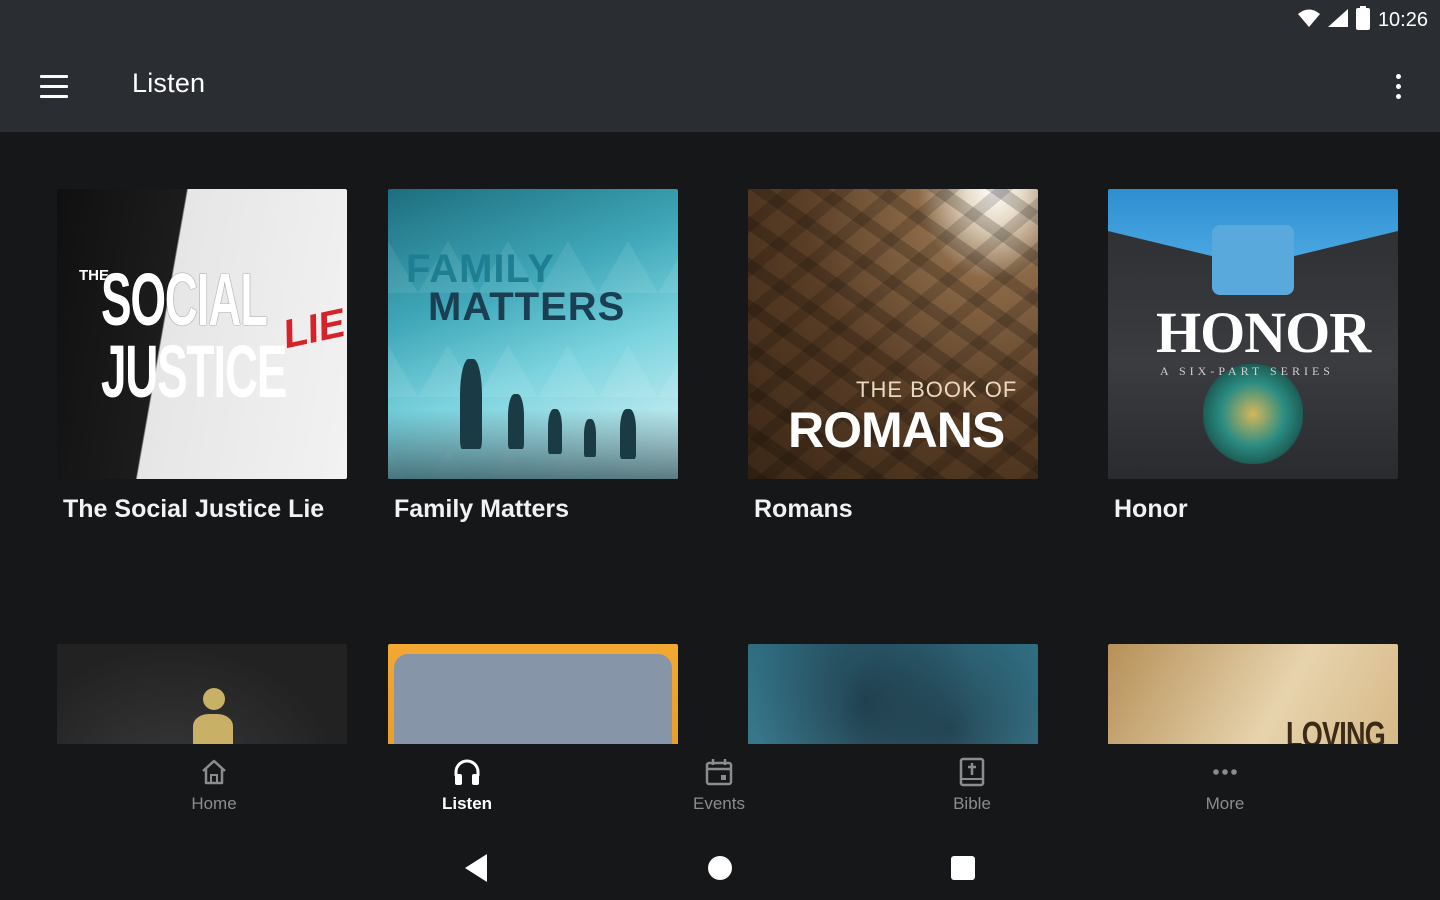  I want to click on home-circle-icon, so click(720, 868).